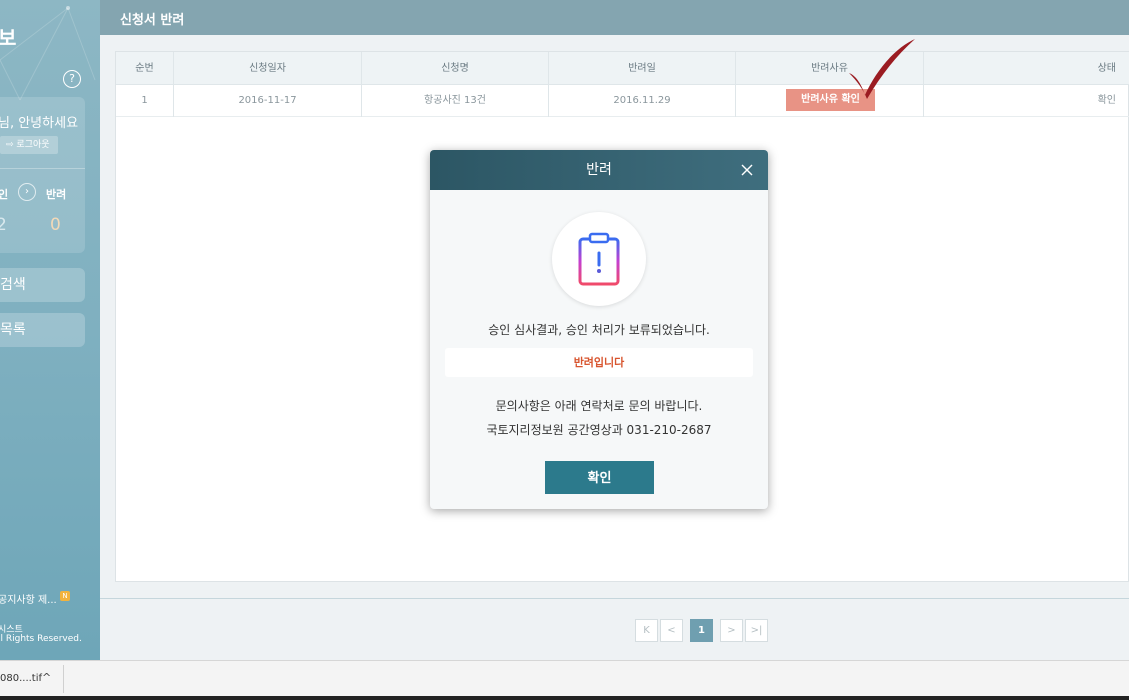 The image size is (1129, 700). Describe the element at coordinates (42, 330) in the screenshot. I see `sidebar-item-list: 목록` at that location.